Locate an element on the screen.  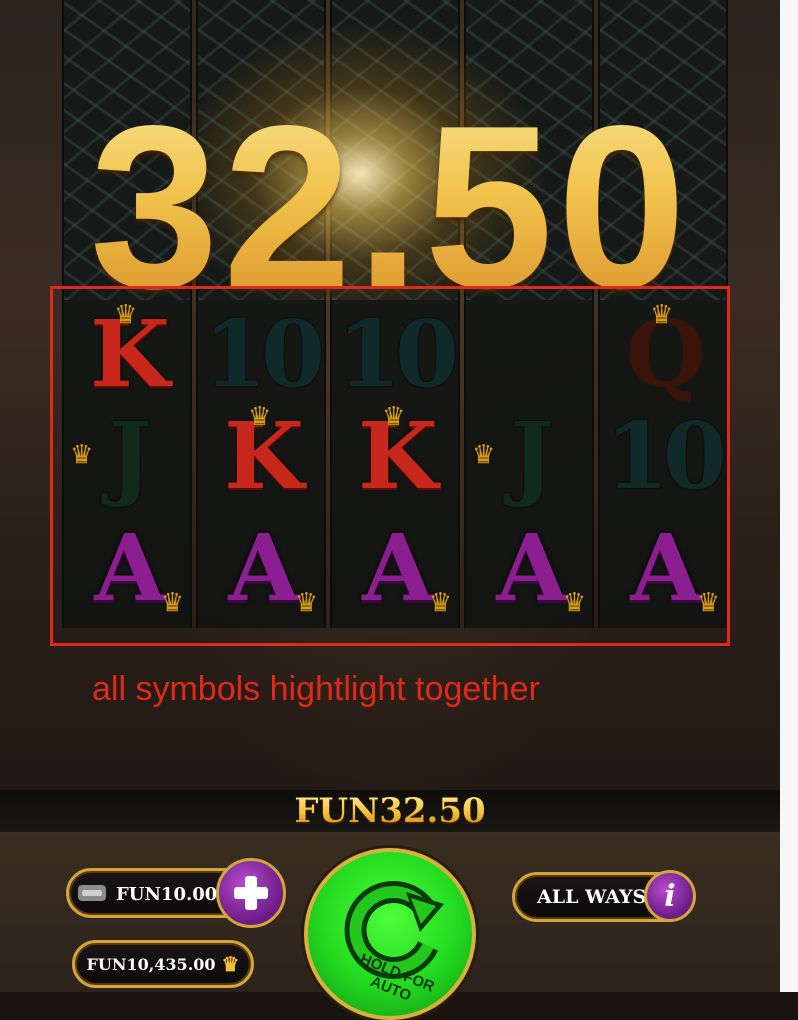
win-bar-amount: FUN32.50 is located at coordinates (390, 811).